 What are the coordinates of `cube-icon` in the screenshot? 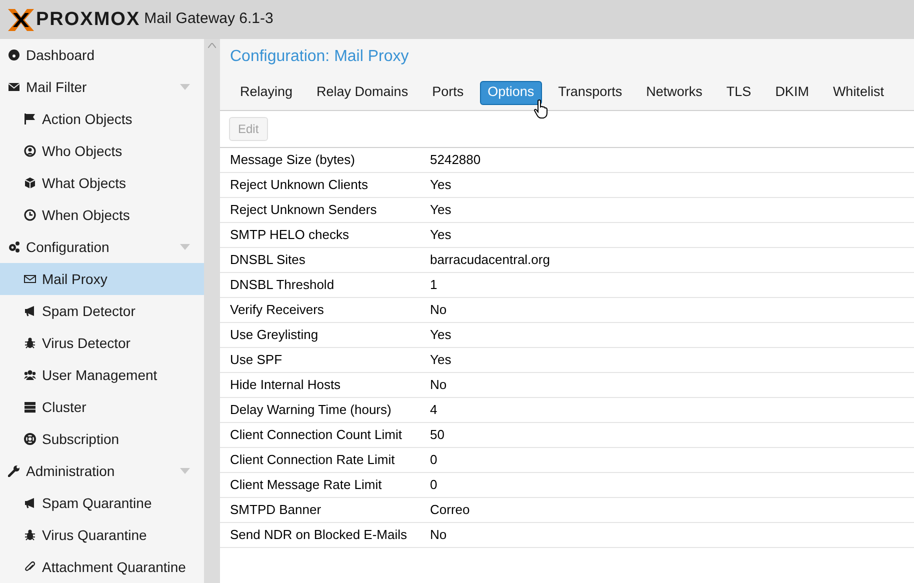 It's located at (30, 183).